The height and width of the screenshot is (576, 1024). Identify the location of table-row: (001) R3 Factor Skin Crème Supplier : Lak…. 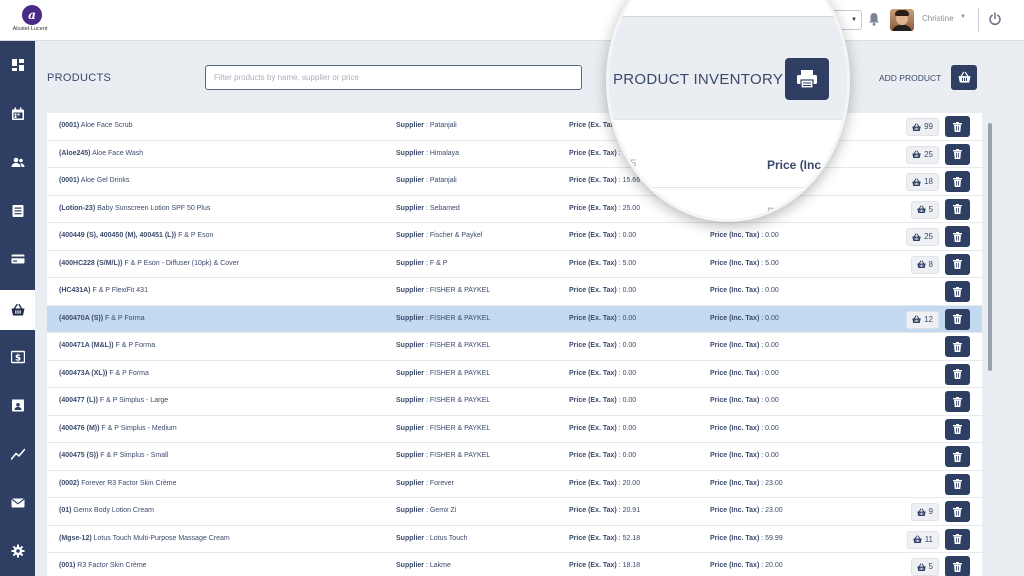
(514, 564).